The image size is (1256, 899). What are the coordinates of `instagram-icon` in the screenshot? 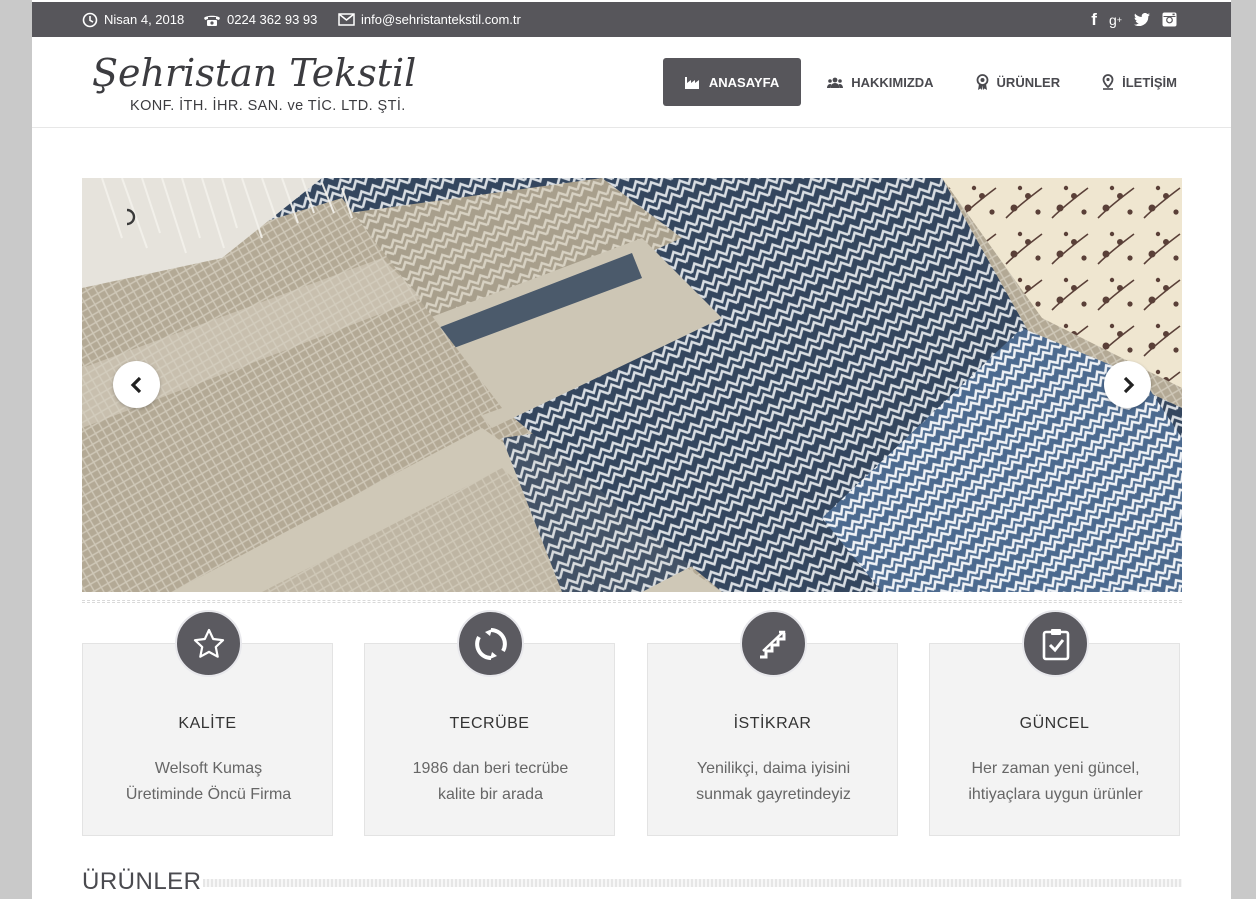 It's located at (1169, 19).